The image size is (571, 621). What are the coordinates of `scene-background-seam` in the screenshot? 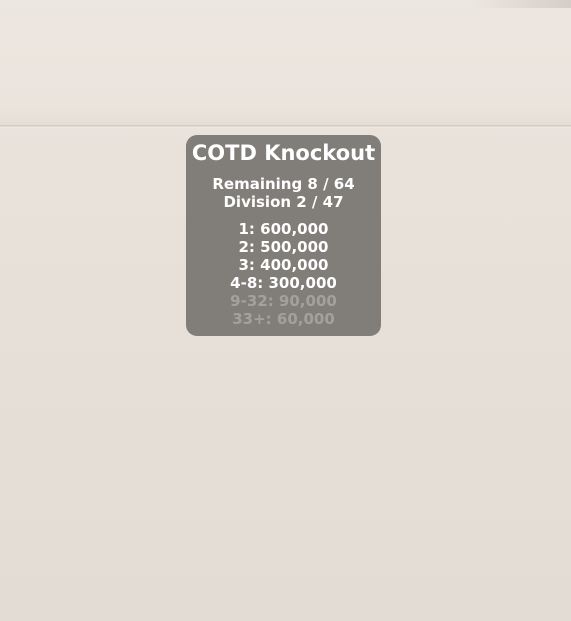 It's located at (285, 126).